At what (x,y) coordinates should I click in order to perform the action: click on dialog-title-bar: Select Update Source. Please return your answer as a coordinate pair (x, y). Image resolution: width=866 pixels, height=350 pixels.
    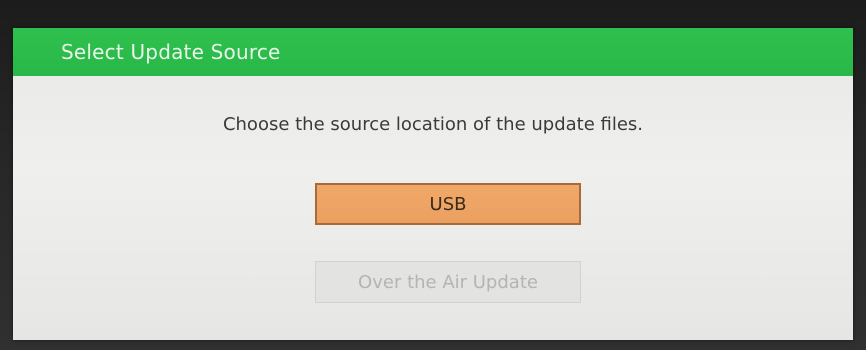
    Looking at the image, I should click on (433, 52).